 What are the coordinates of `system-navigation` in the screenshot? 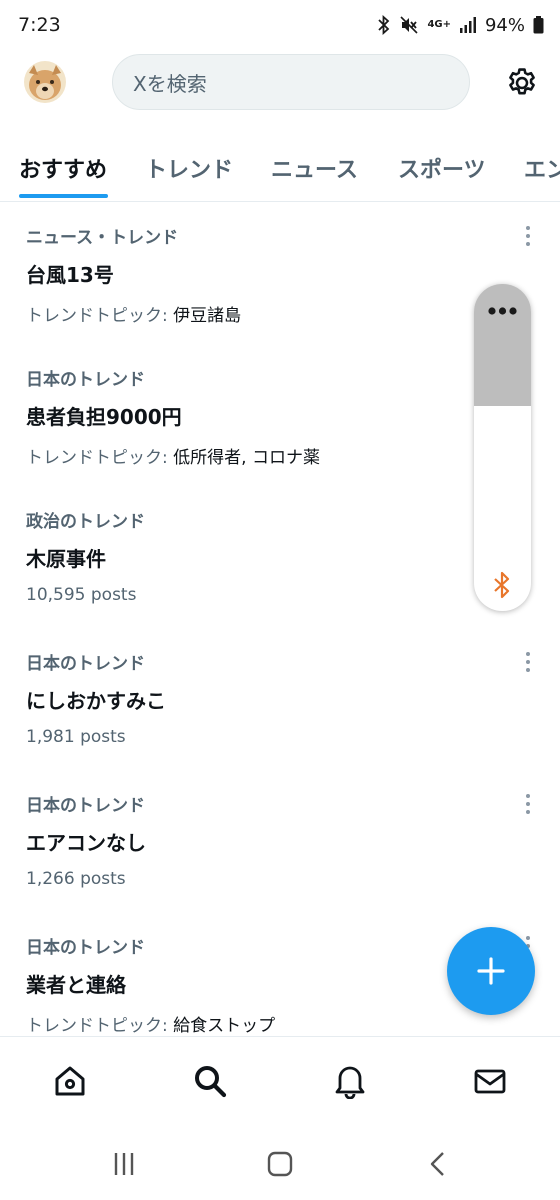 It's located at (280, 1165).